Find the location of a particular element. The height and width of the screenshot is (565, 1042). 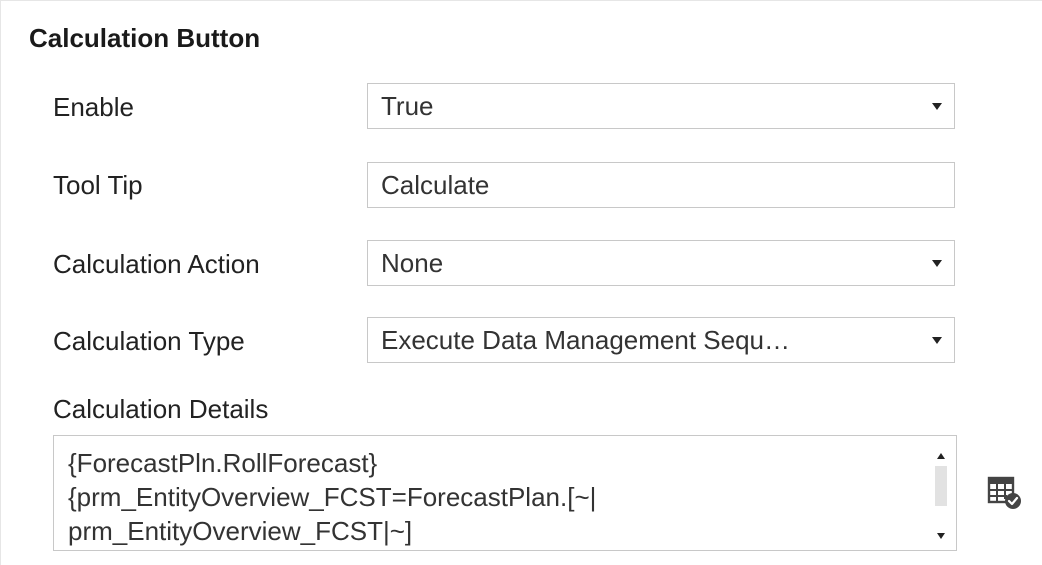

table-check-icon is located at coordinates (1005, 493).